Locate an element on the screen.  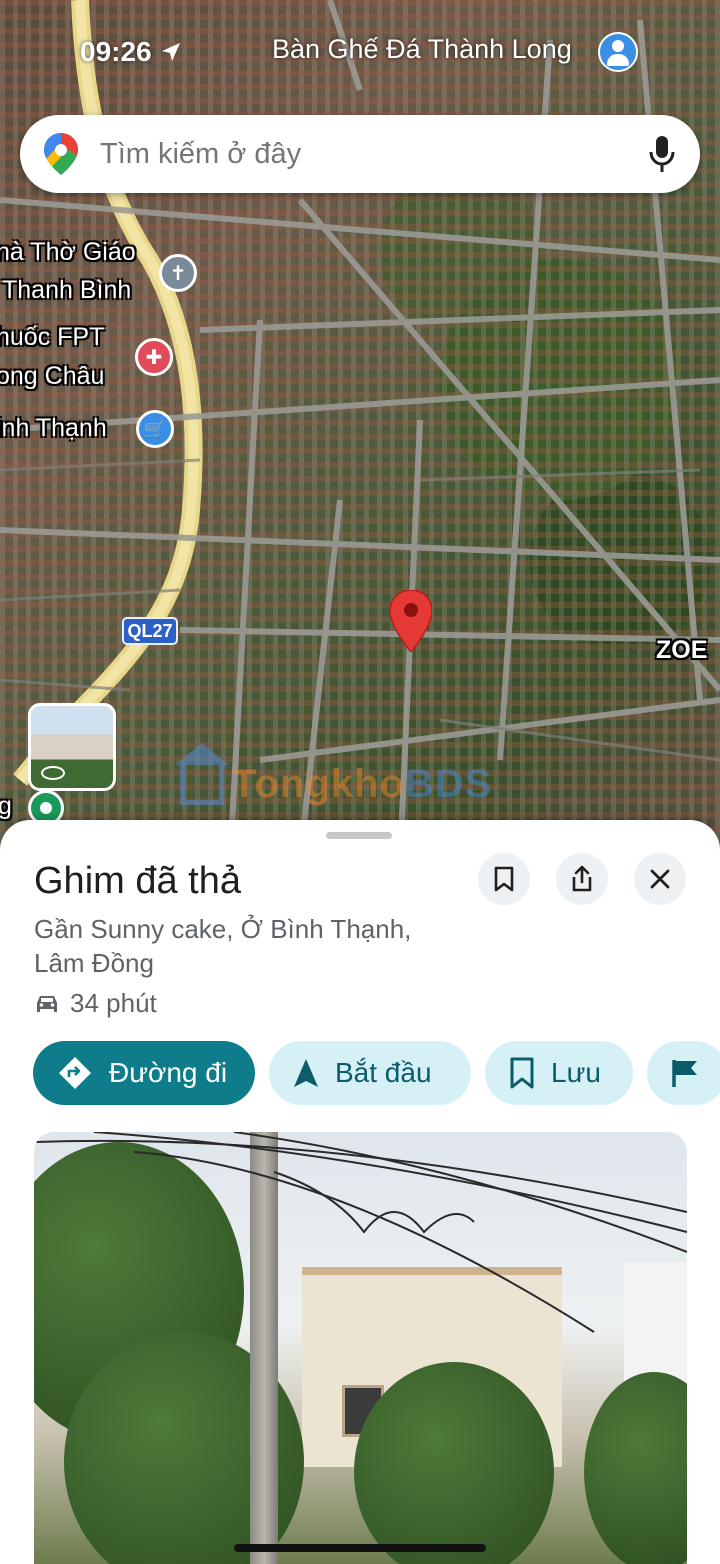
action-chips: Đường đi Bắt đầu Lưu is located at coordinates (376, 1073).